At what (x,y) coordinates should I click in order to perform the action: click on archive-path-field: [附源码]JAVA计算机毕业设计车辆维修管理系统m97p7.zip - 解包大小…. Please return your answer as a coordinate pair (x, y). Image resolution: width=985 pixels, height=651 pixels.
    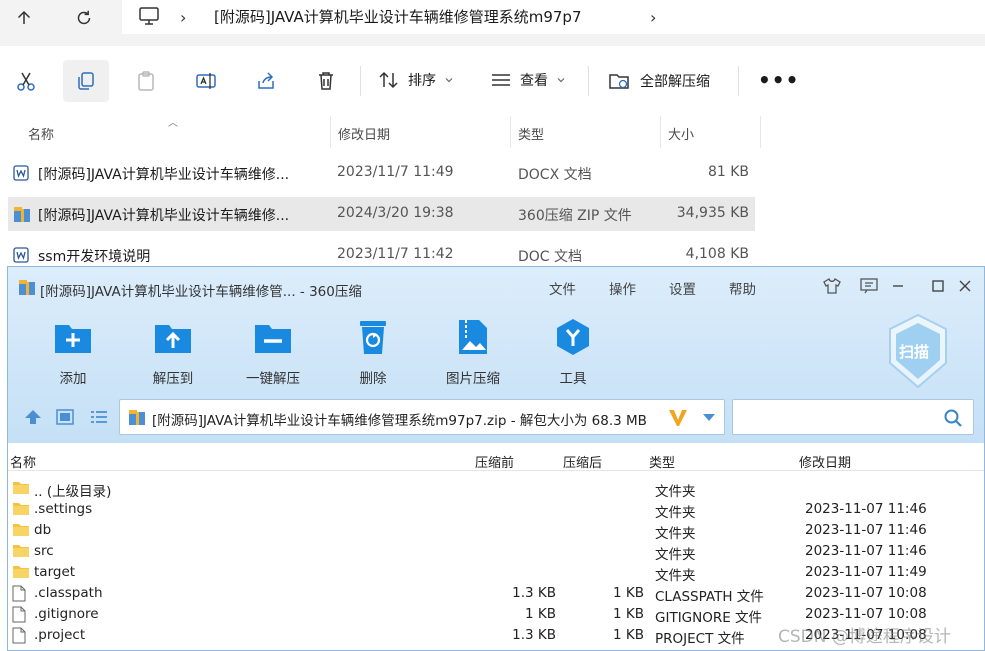
    Looking at the image, I should click on (422, 417).